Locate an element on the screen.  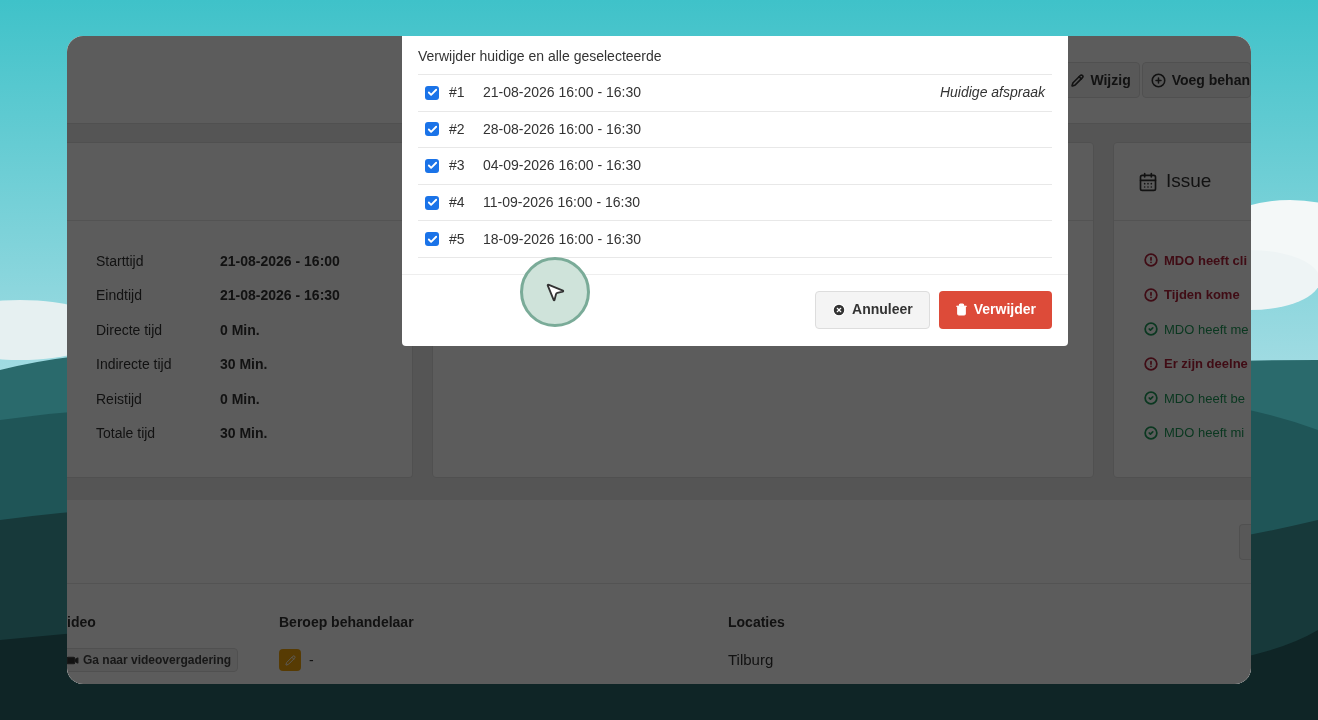
appointment-number: #2 is located at coordinates (457, 129).